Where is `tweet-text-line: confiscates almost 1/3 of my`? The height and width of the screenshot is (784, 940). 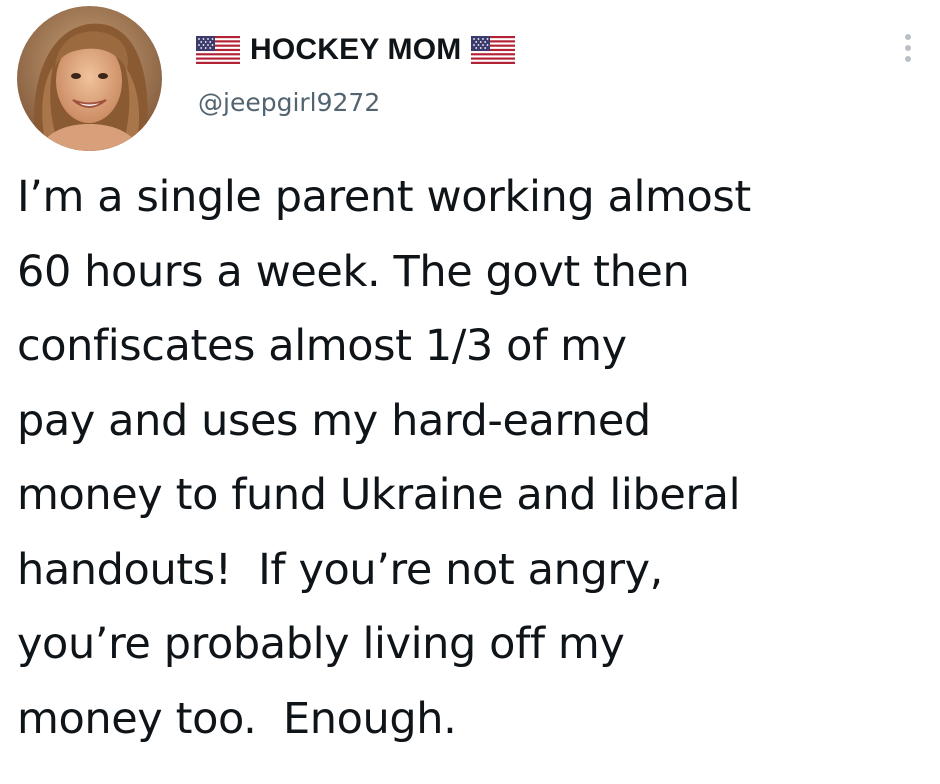 tweet-text-line: confiscates almost 1/3 of my is located at coordinates (322, 346).